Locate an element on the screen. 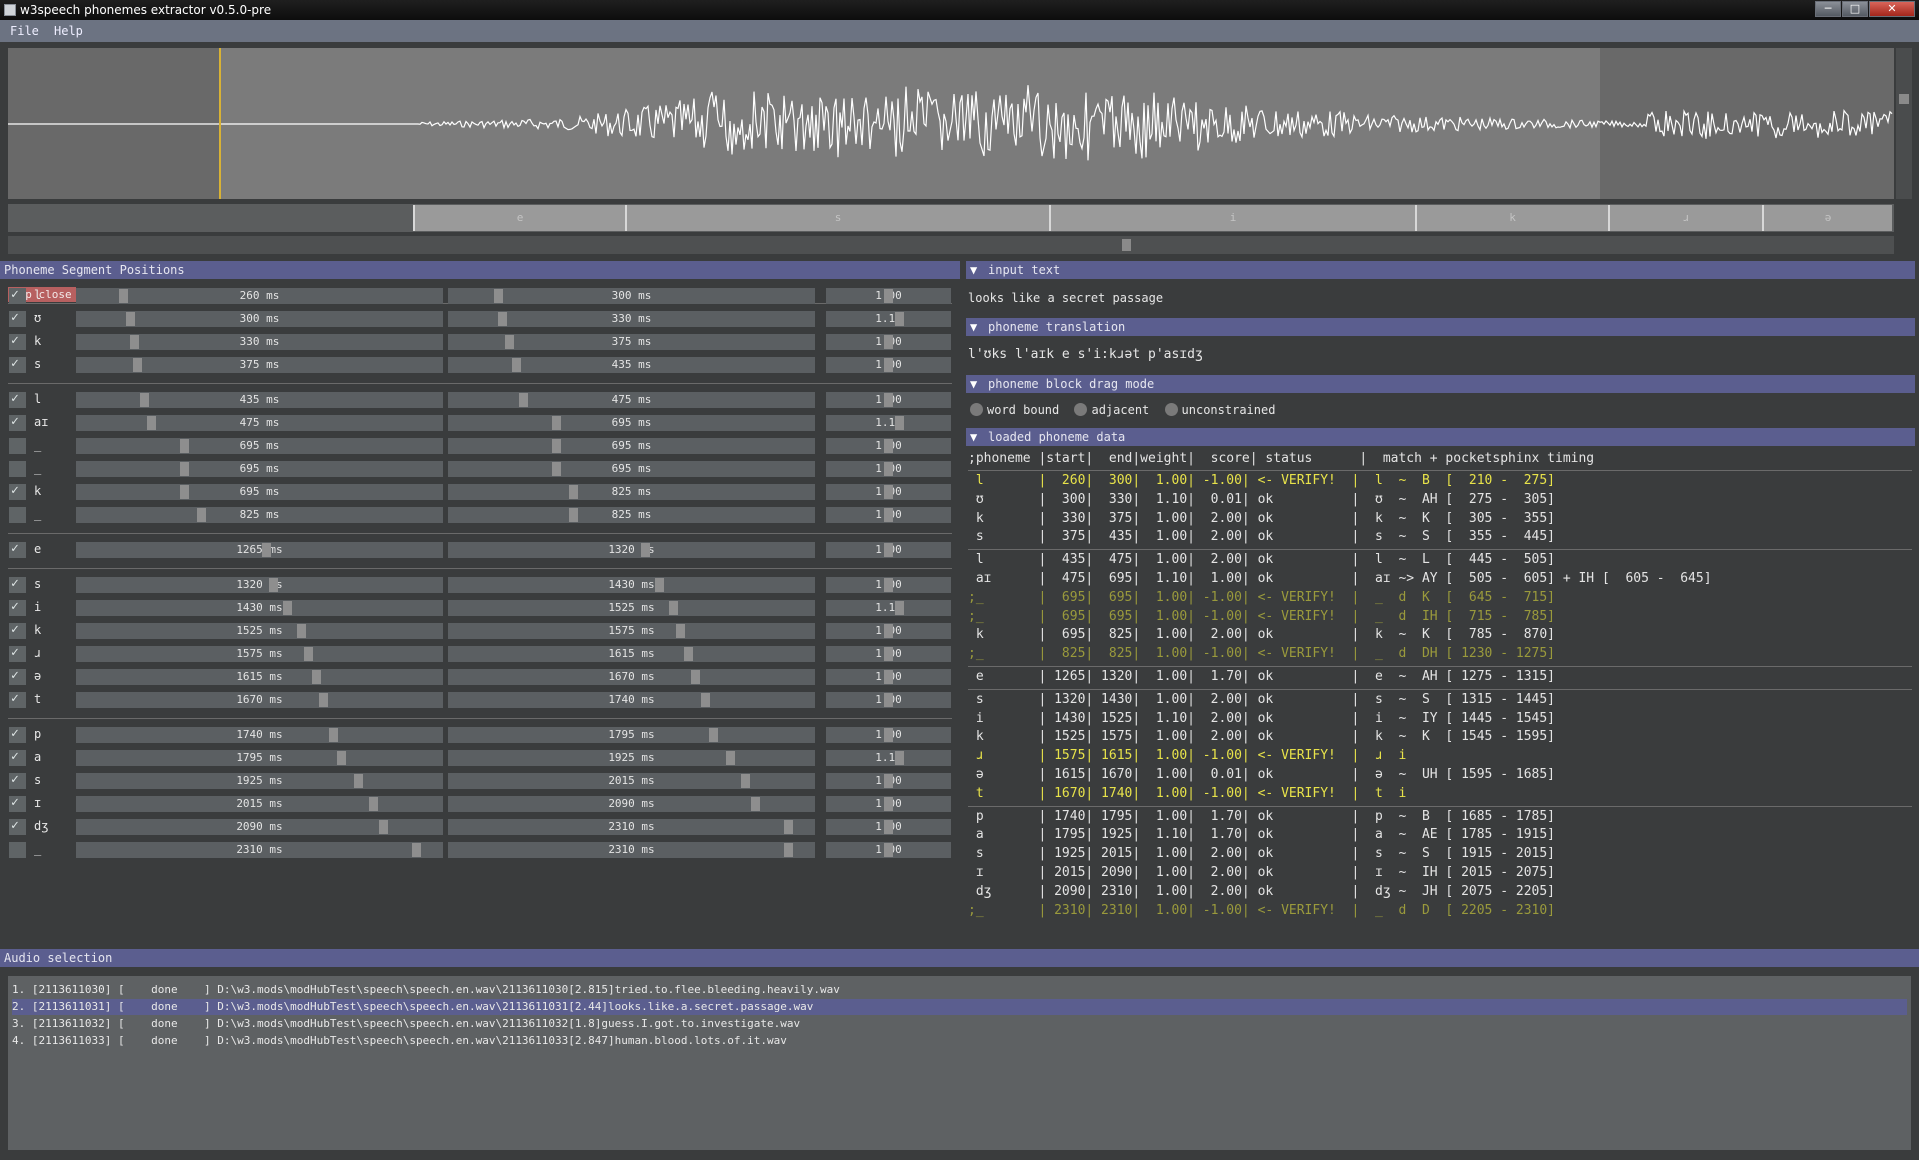  phoneme-translation-header: ▼ phoneme translation is located at coordinates (1440, 327).